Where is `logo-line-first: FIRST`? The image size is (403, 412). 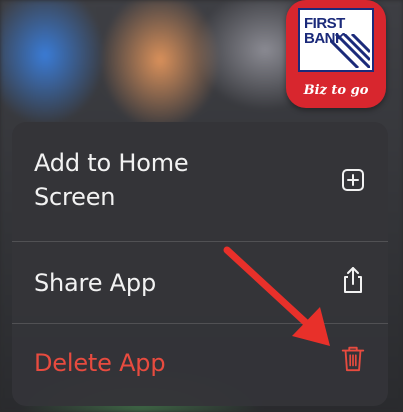
logo-line-first: FIRST is located at coordinates (324, 23).